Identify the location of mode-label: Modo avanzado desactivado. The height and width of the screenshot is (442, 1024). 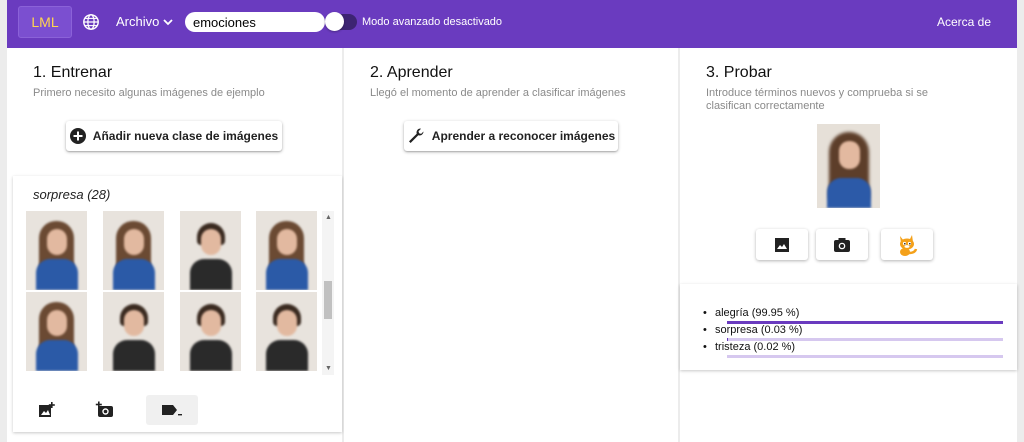
(432, 22).